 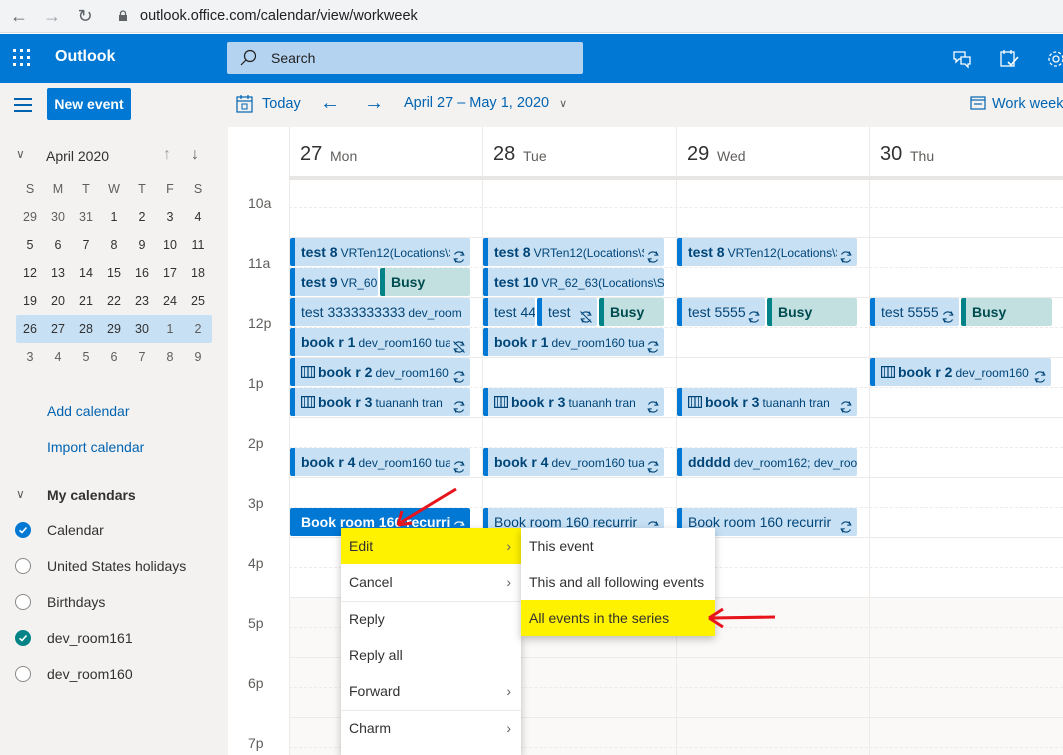 I want to click on next-week-arrow-icon: →, so click(x=374, y=103).